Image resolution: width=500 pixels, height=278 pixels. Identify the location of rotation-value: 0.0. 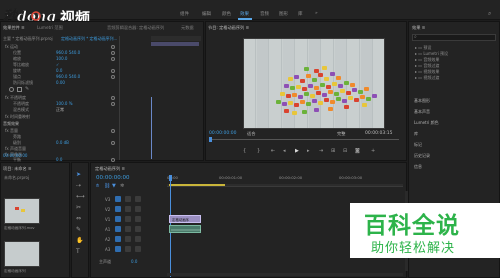
(59, 70).